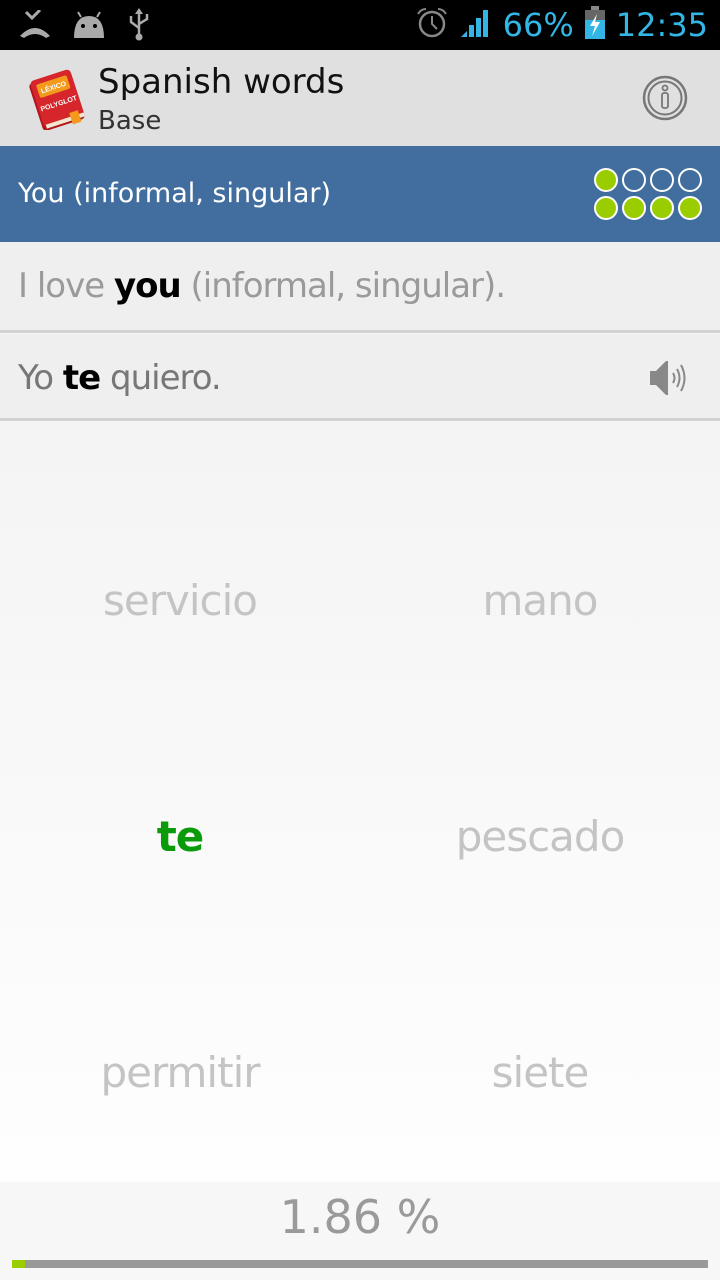 This screenshot has width=720, height=1280. What do you see at coordinates (476, 25) in the screenshot?
I see `signal-icon` at bounding box center [476, 25].